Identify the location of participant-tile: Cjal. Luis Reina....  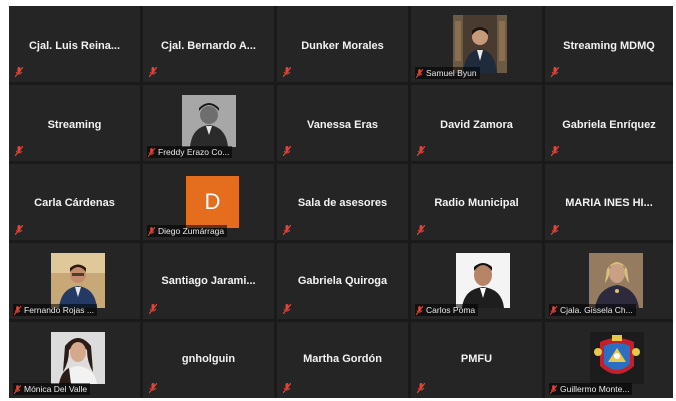
(74, 44).